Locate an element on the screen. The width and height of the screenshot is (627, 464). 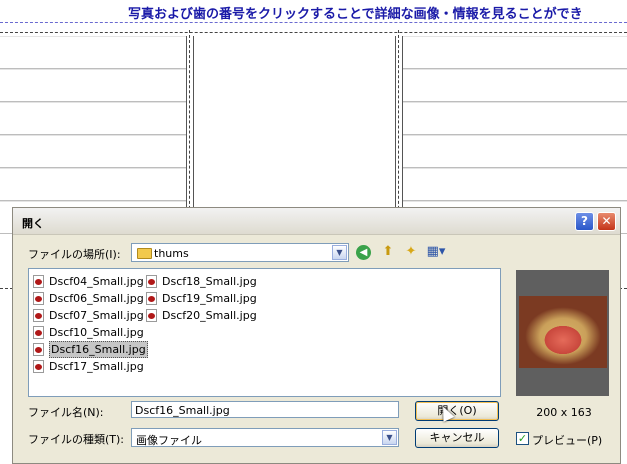
page-header-text: 写真および歯の番号をクリックすることで詳細な画像・情報を見ることができ is located at coordinates (355, 14).